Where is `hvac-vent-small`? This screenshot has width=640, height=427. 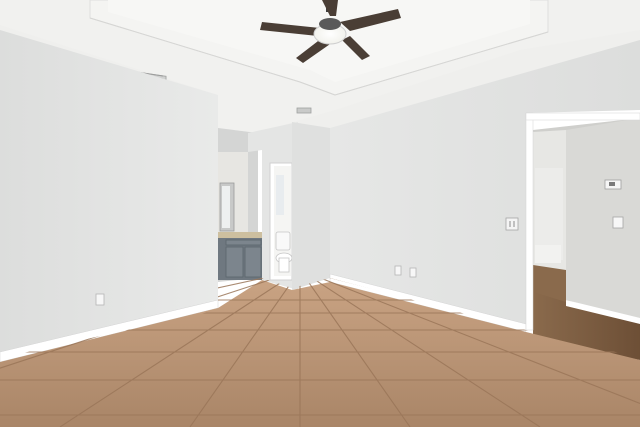 hvac-vent-small is located at coordinates (304, 110).